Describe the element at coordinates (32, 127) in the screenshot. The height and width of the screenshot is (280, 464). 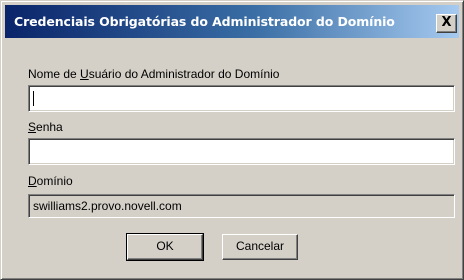
I see `password-label-accelerator: S` at that location.